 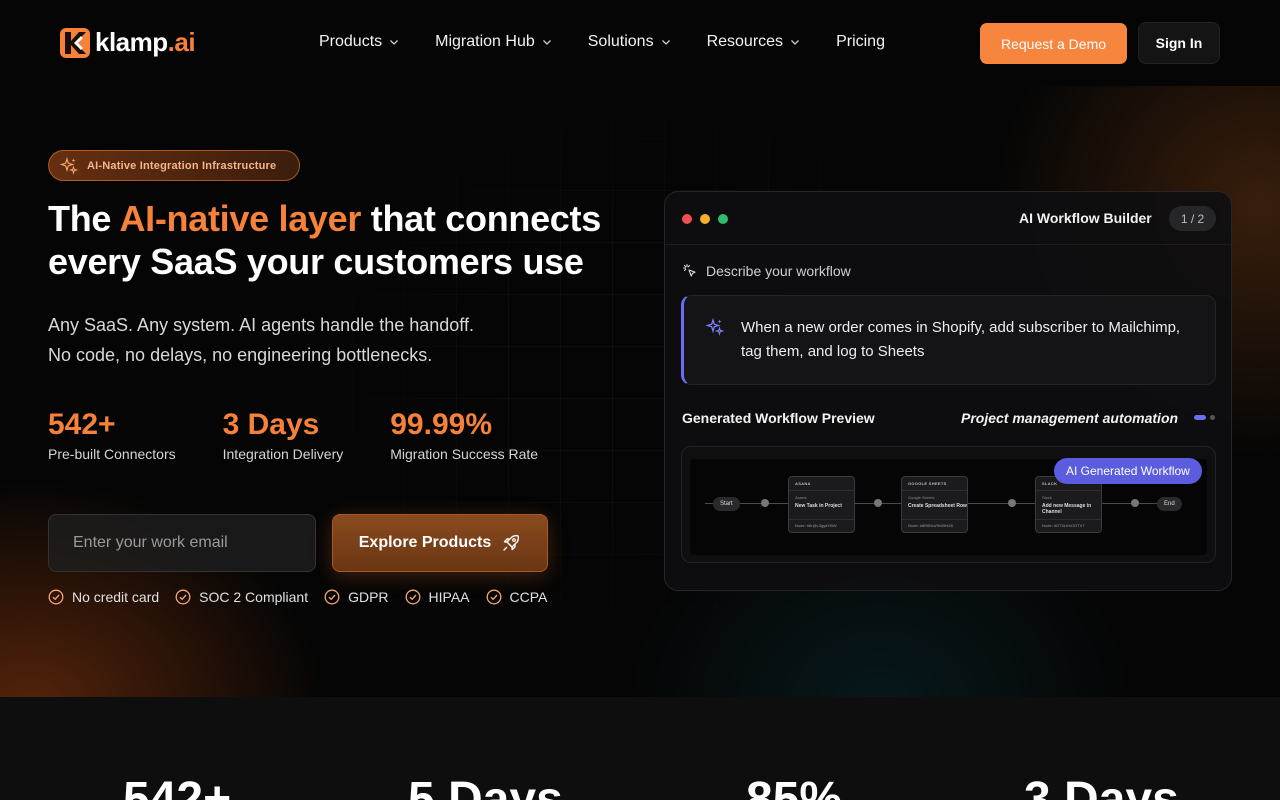 What do you see at coordinates (1085, 218) in the screenshot?
I see `card-title: AI Workflow Builder` at bounding box center [1085, 218].